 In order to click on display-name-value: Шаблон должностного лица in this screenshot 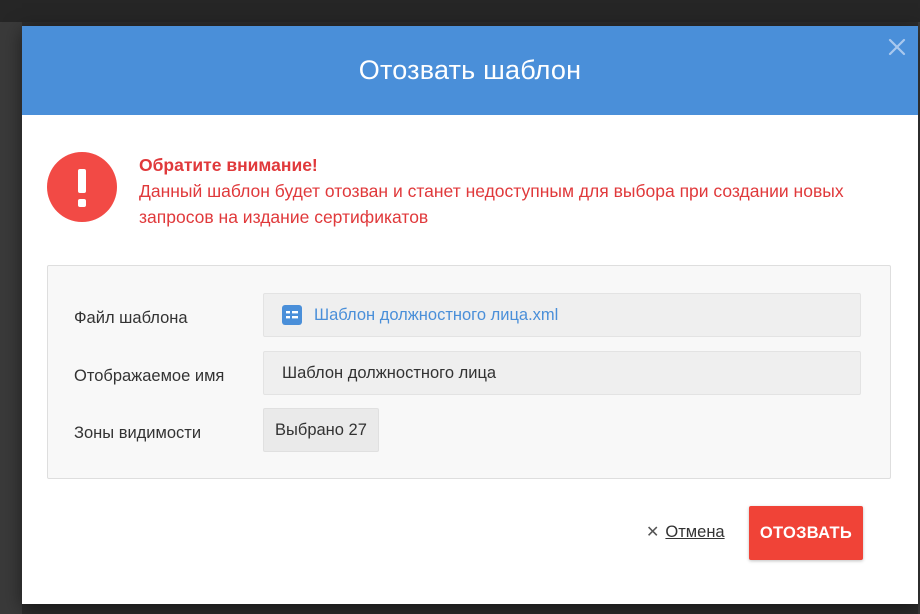, I will do `click(389, 372)`.